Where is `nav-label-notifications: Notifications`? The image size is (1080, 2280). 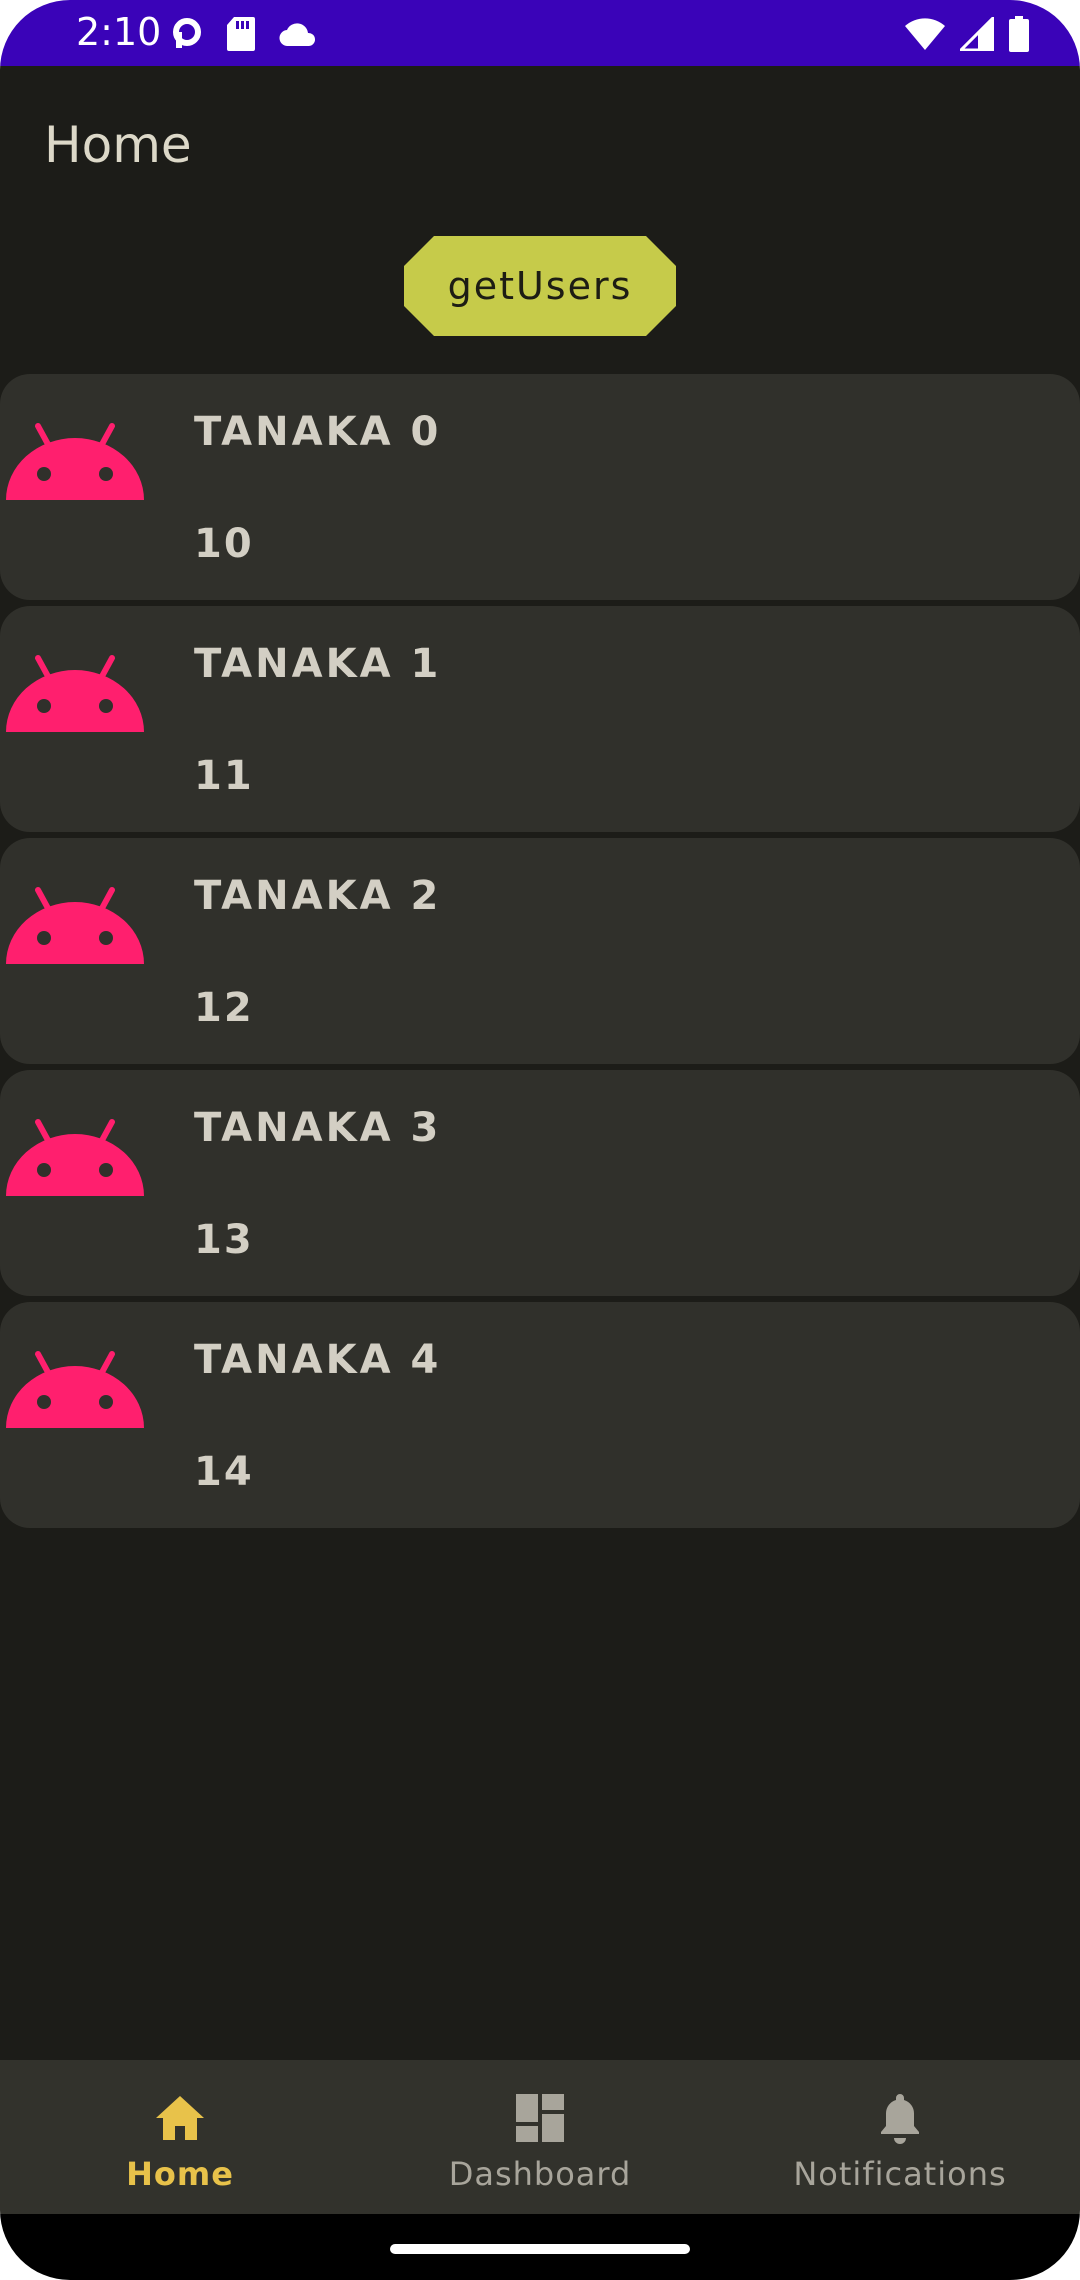
nav-label-notifications: Notifications is located at coordinates (900, 2174).